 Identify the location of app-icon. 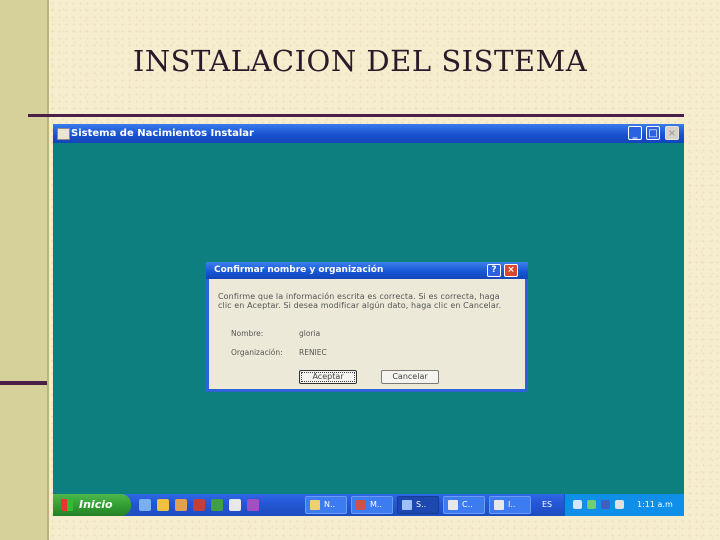
(361, 505).